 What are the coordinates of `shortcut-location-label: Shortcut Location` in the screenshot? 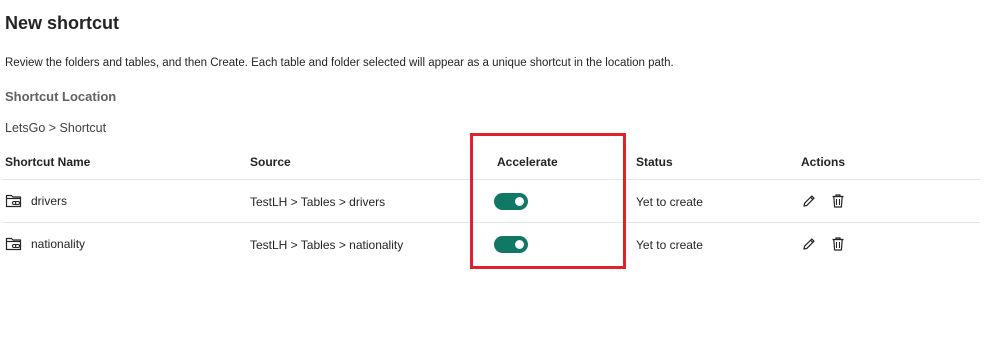 It's located at (61, 96).